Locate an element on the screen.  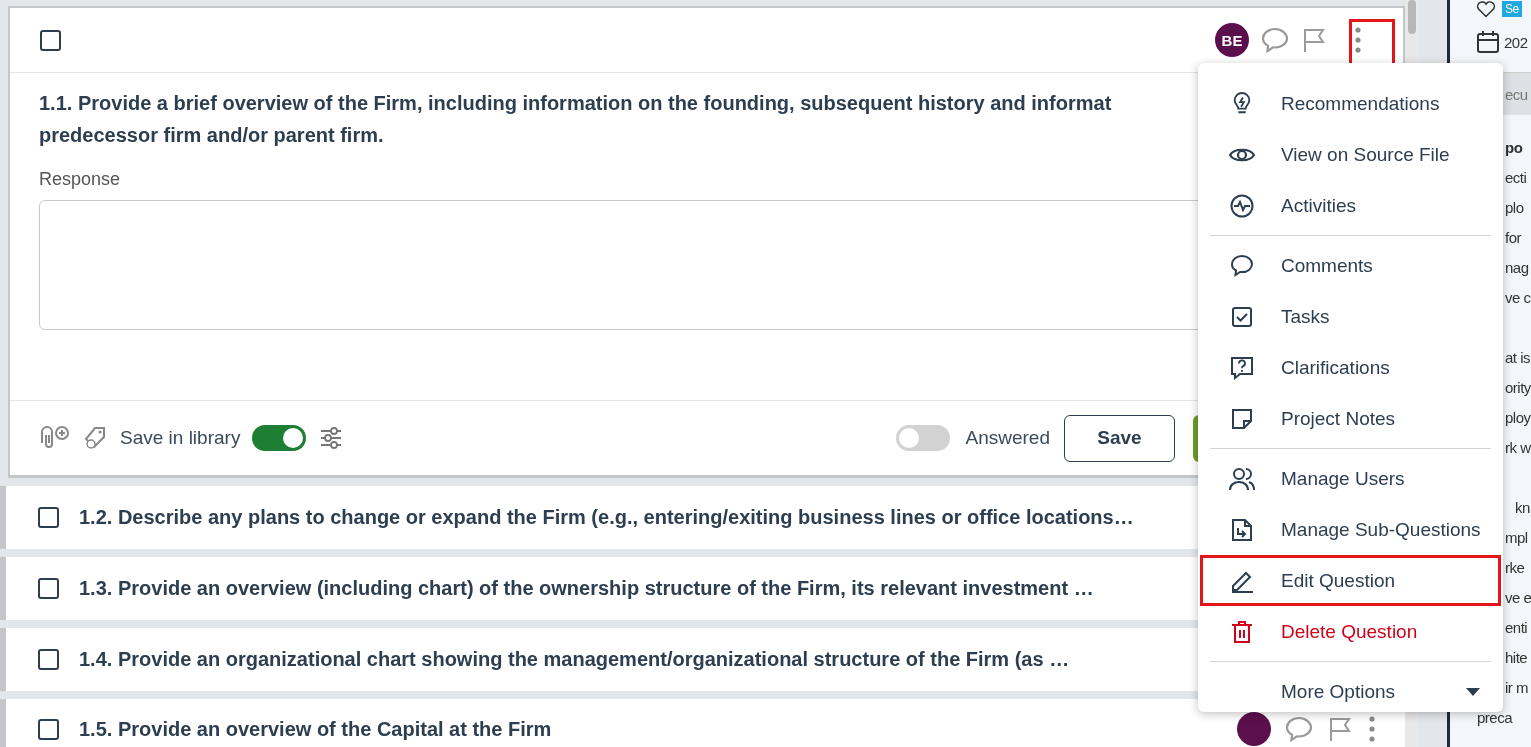
panel-text: at is is located at coordinates (1518, 358).